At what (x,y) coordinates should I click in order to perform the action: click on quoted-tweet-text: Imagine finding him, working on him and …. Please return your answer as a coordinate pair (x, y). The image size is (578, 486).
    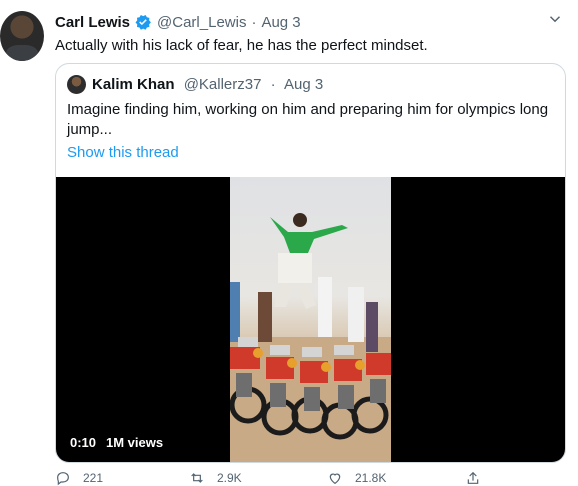
    Looking at the image, I should click on (308, 119).